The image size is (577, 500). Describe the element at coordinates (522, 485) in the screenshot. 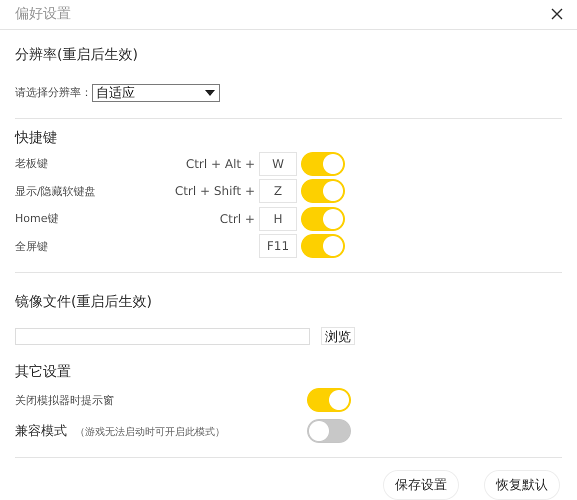

I see `reset-button: 恢复默认` at that location.